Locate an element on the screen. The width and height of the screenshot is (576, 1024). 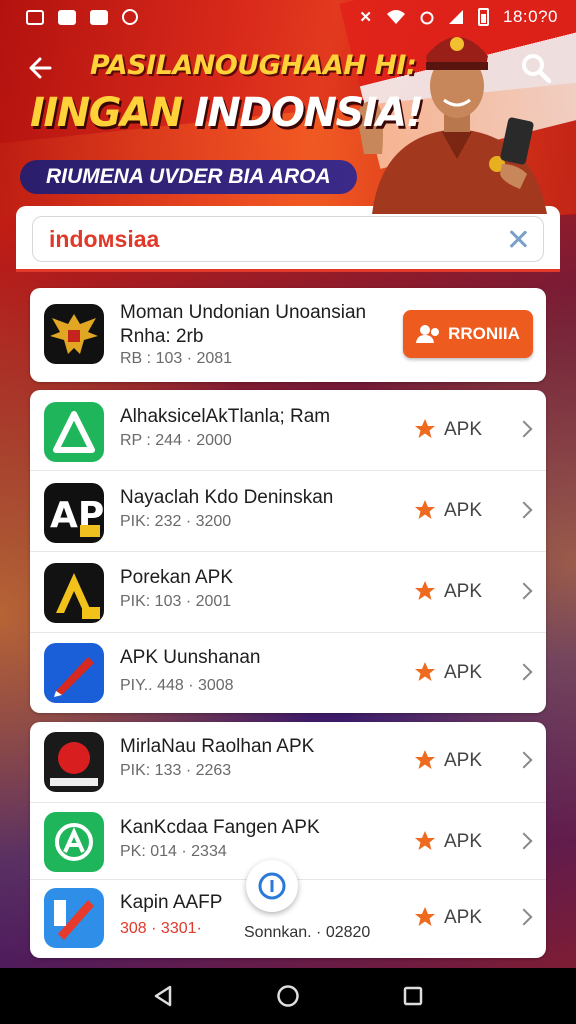
nav-back-button is located at coordinates (163, 996).